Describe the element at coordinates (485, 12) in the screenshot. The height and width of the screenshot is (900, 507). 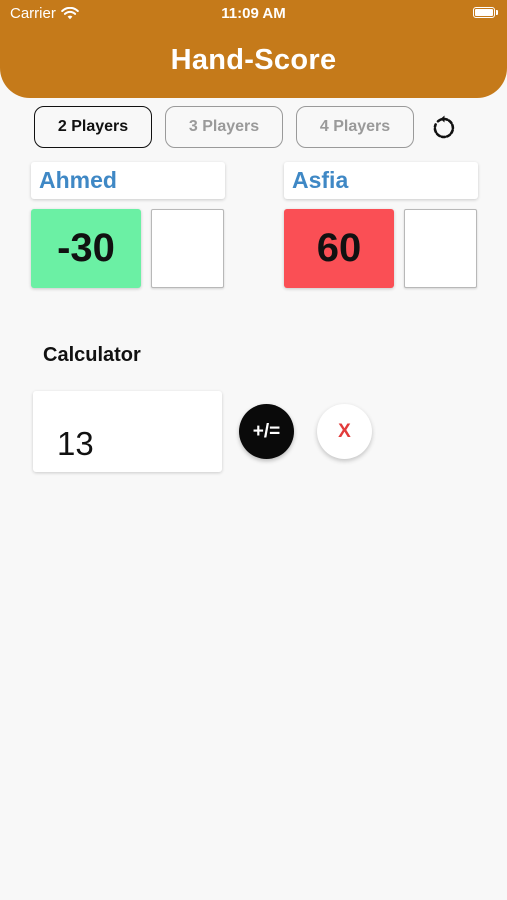
I see `battery-icon` at that location.